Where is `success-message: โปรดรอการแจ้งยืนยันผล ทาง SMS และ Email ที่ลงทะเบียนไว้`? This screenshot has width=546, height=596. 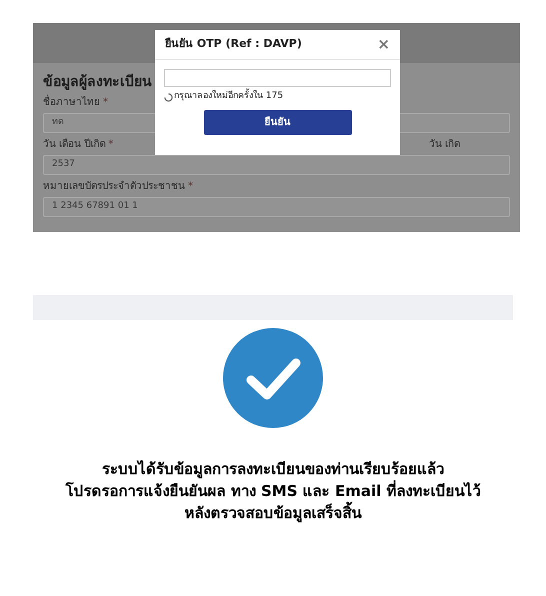 success-message: โปรดรอการแจ้งยืนยันผล ทาง SMS และ Email ที่ลงทะเบียนไว้ is located at coordinates (273, 491).